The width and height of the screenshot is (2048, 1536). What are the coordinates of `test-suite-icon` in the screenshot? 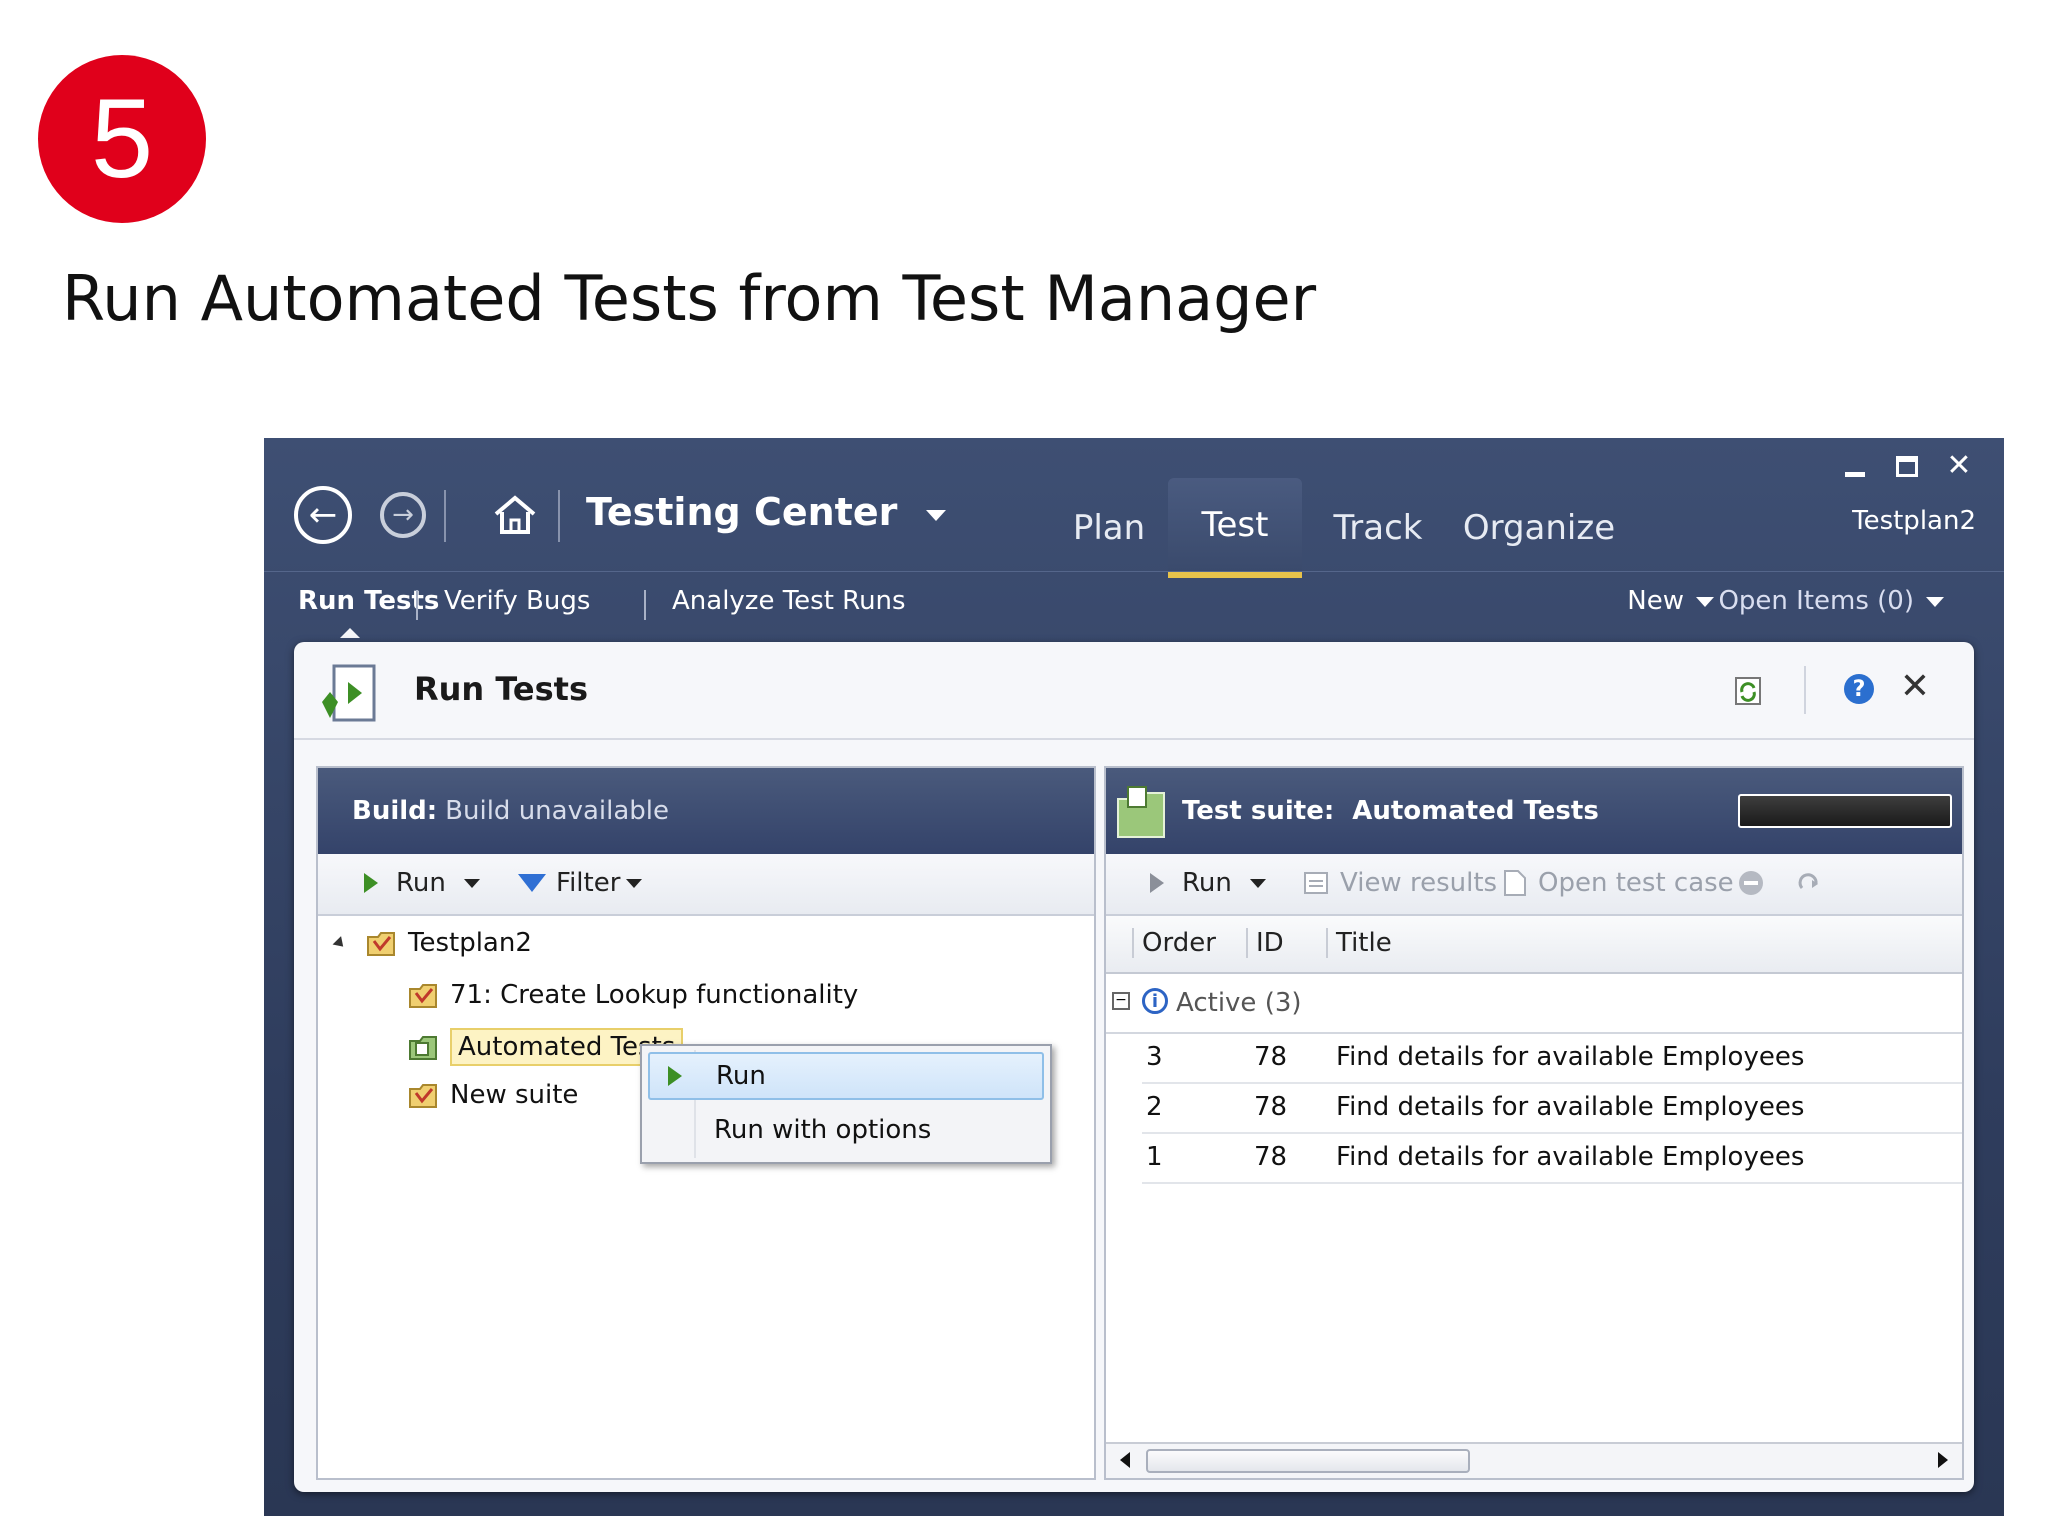 It's located at (1141, 812).